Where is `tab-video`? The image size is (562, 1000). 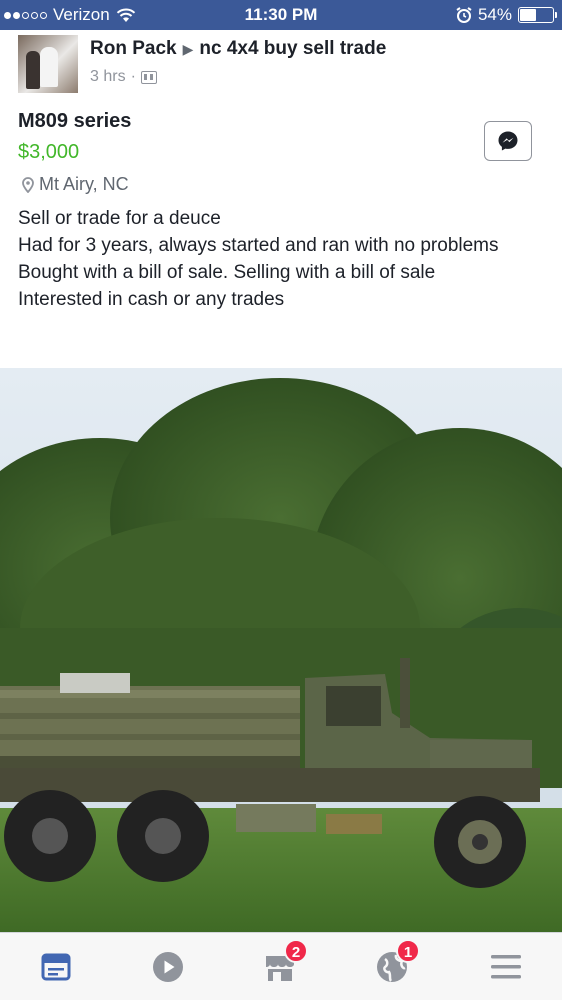
tab-video is located at coordinates (168, 967).